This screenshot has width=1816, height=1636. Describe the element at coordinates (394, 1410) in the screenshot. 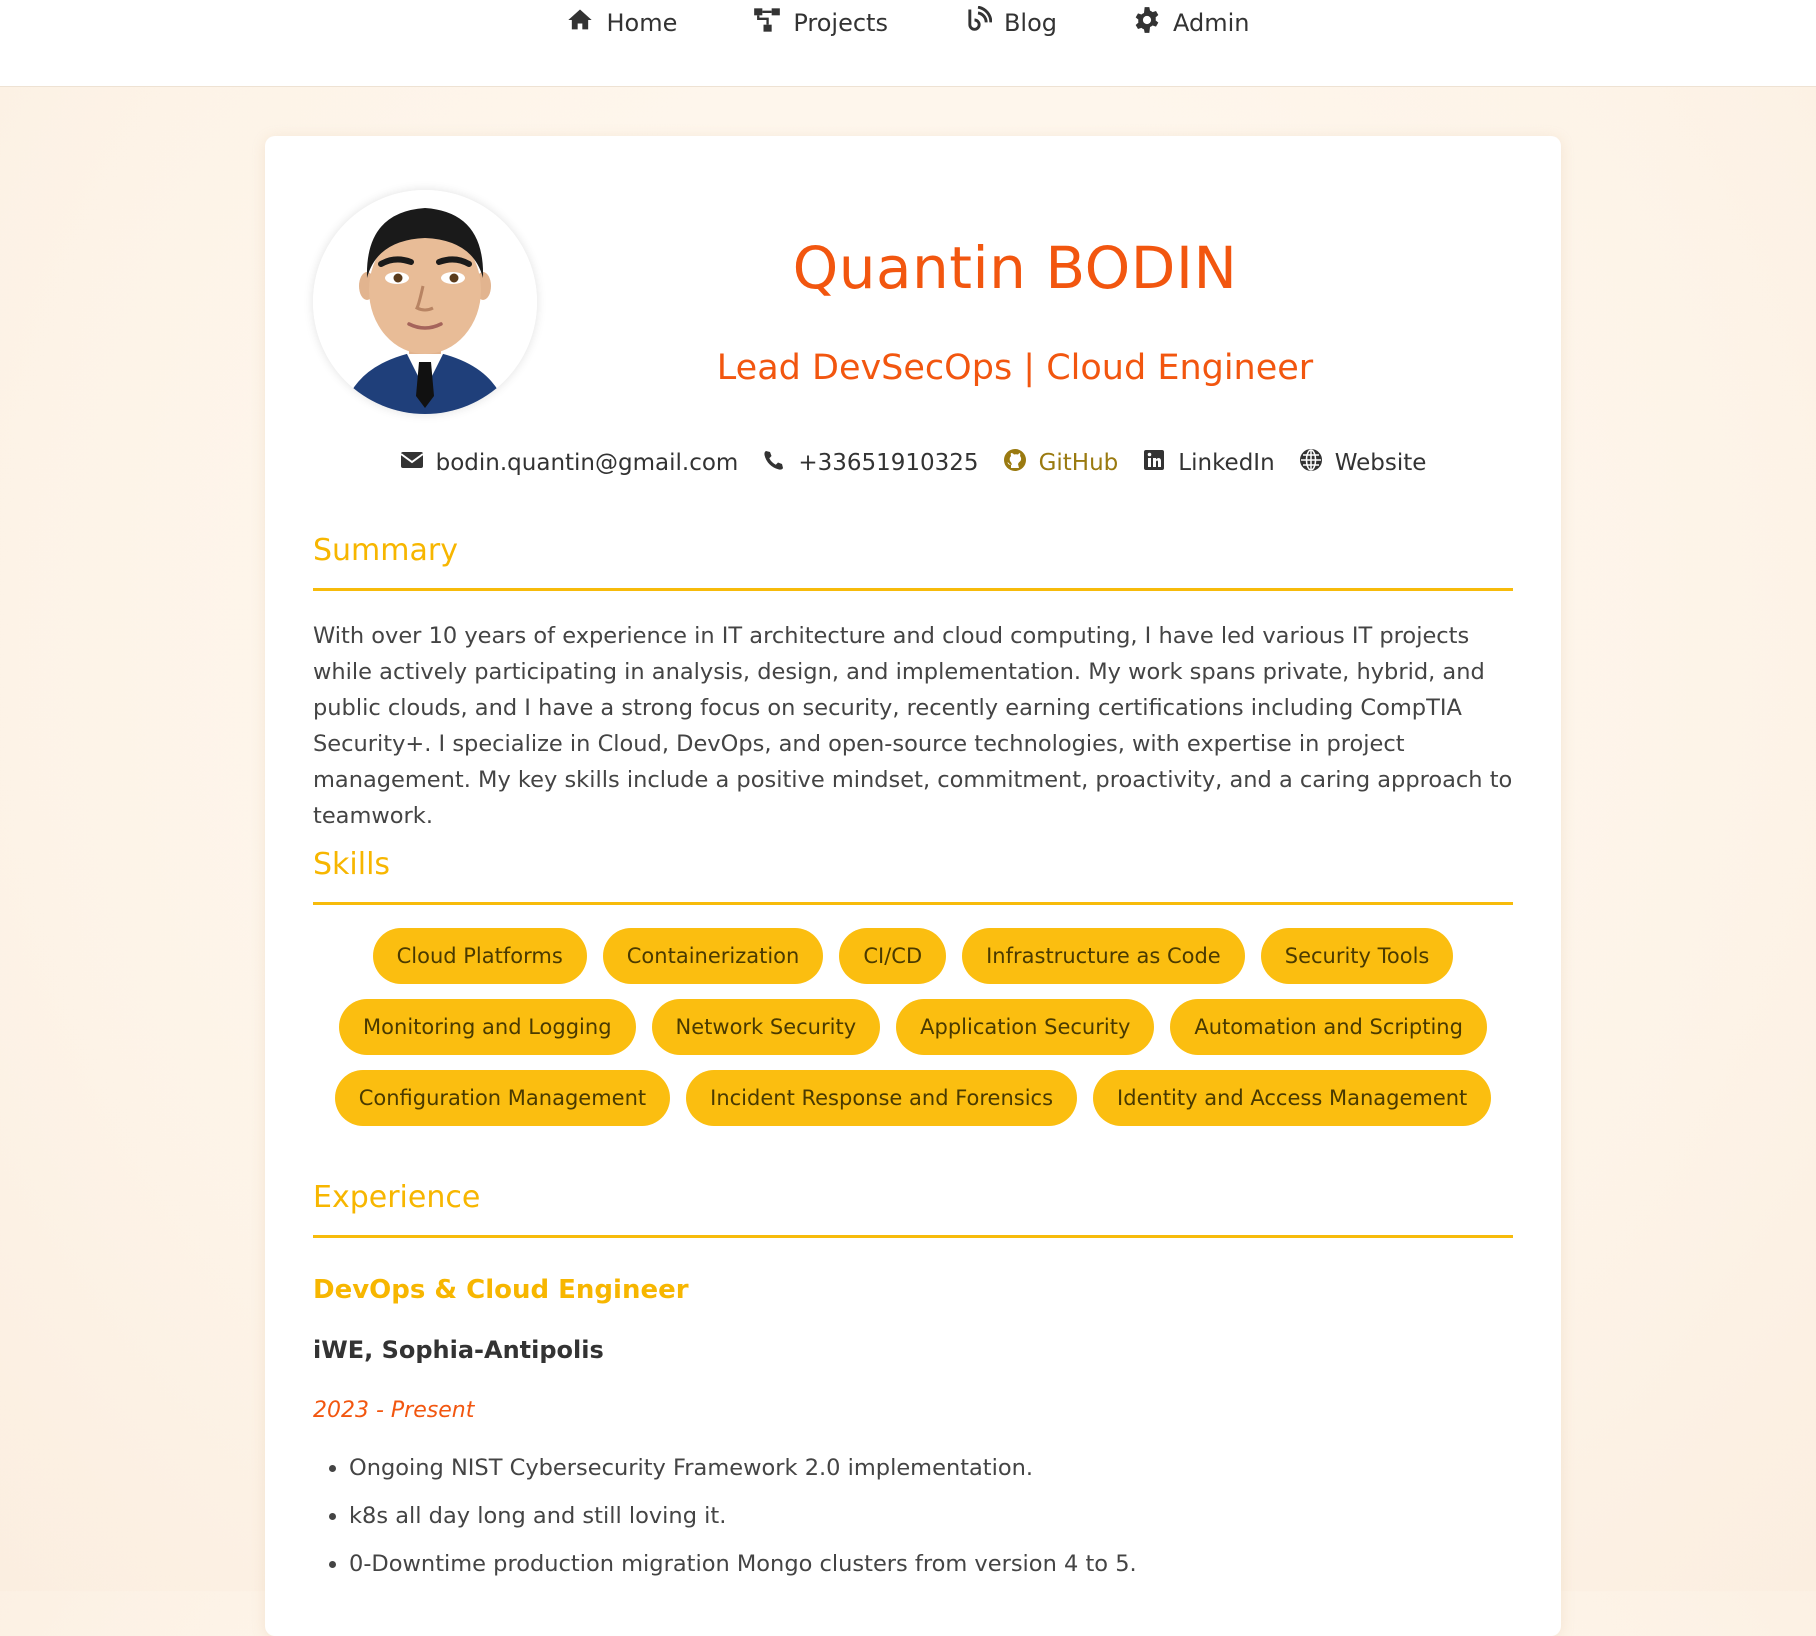

I see `job-dates: 2023 - Present` at that location.